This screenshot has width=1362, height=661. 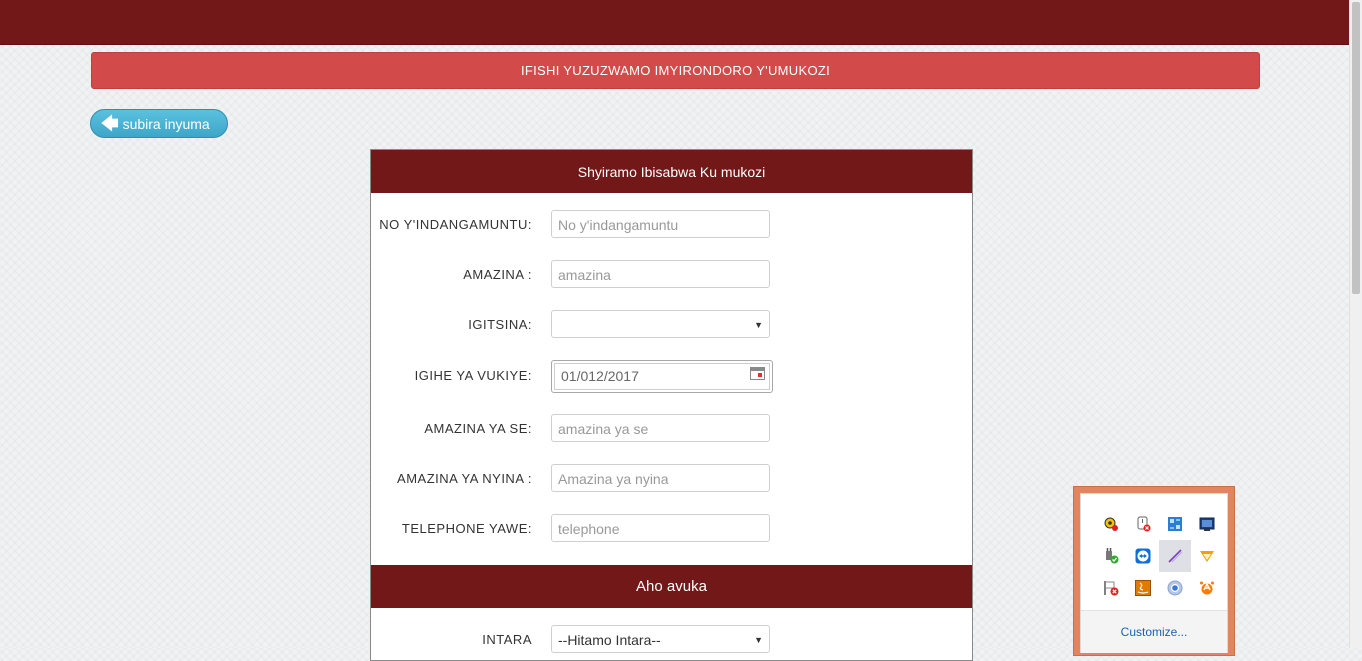 I want to click on arrow-left-icon: 🡄, so click(x=110, y=123).